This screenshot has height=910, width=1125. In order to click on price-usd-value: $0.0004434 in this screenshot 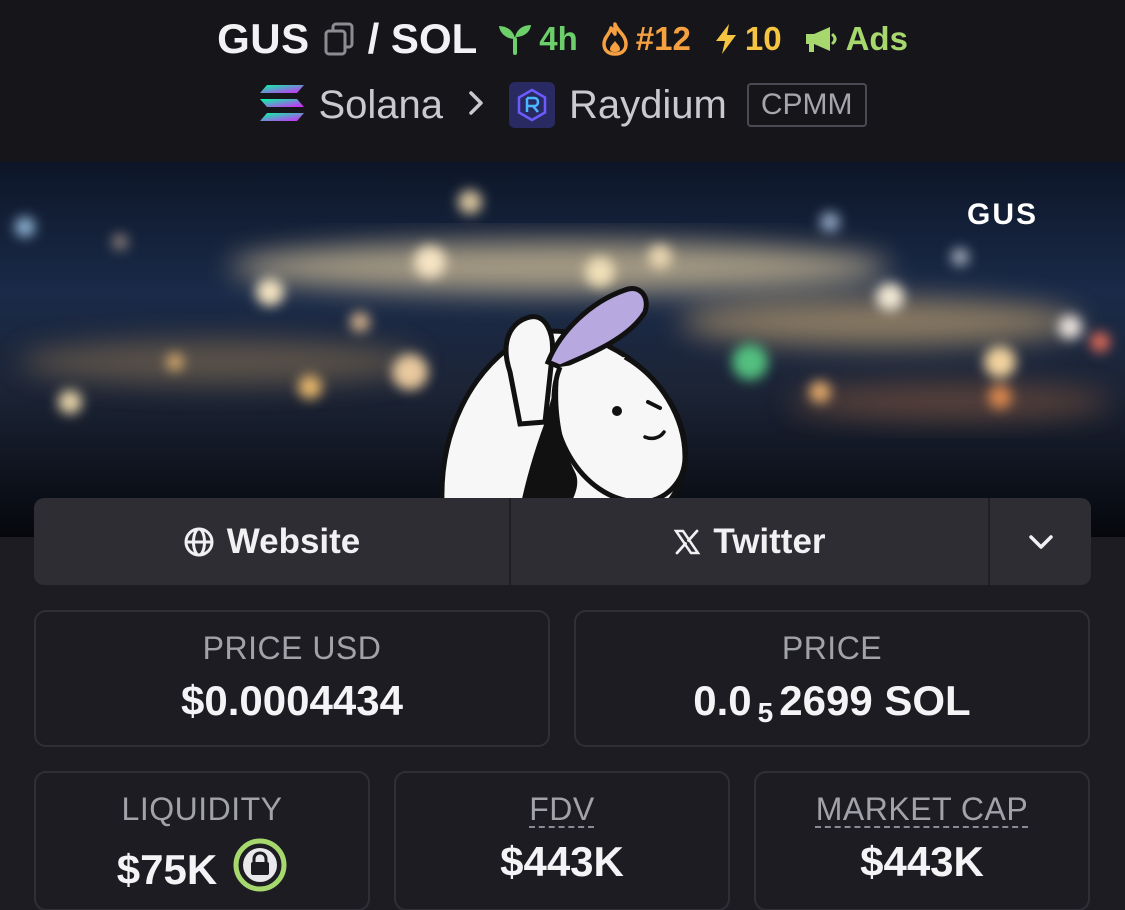, I will do `click(292, 700)`.